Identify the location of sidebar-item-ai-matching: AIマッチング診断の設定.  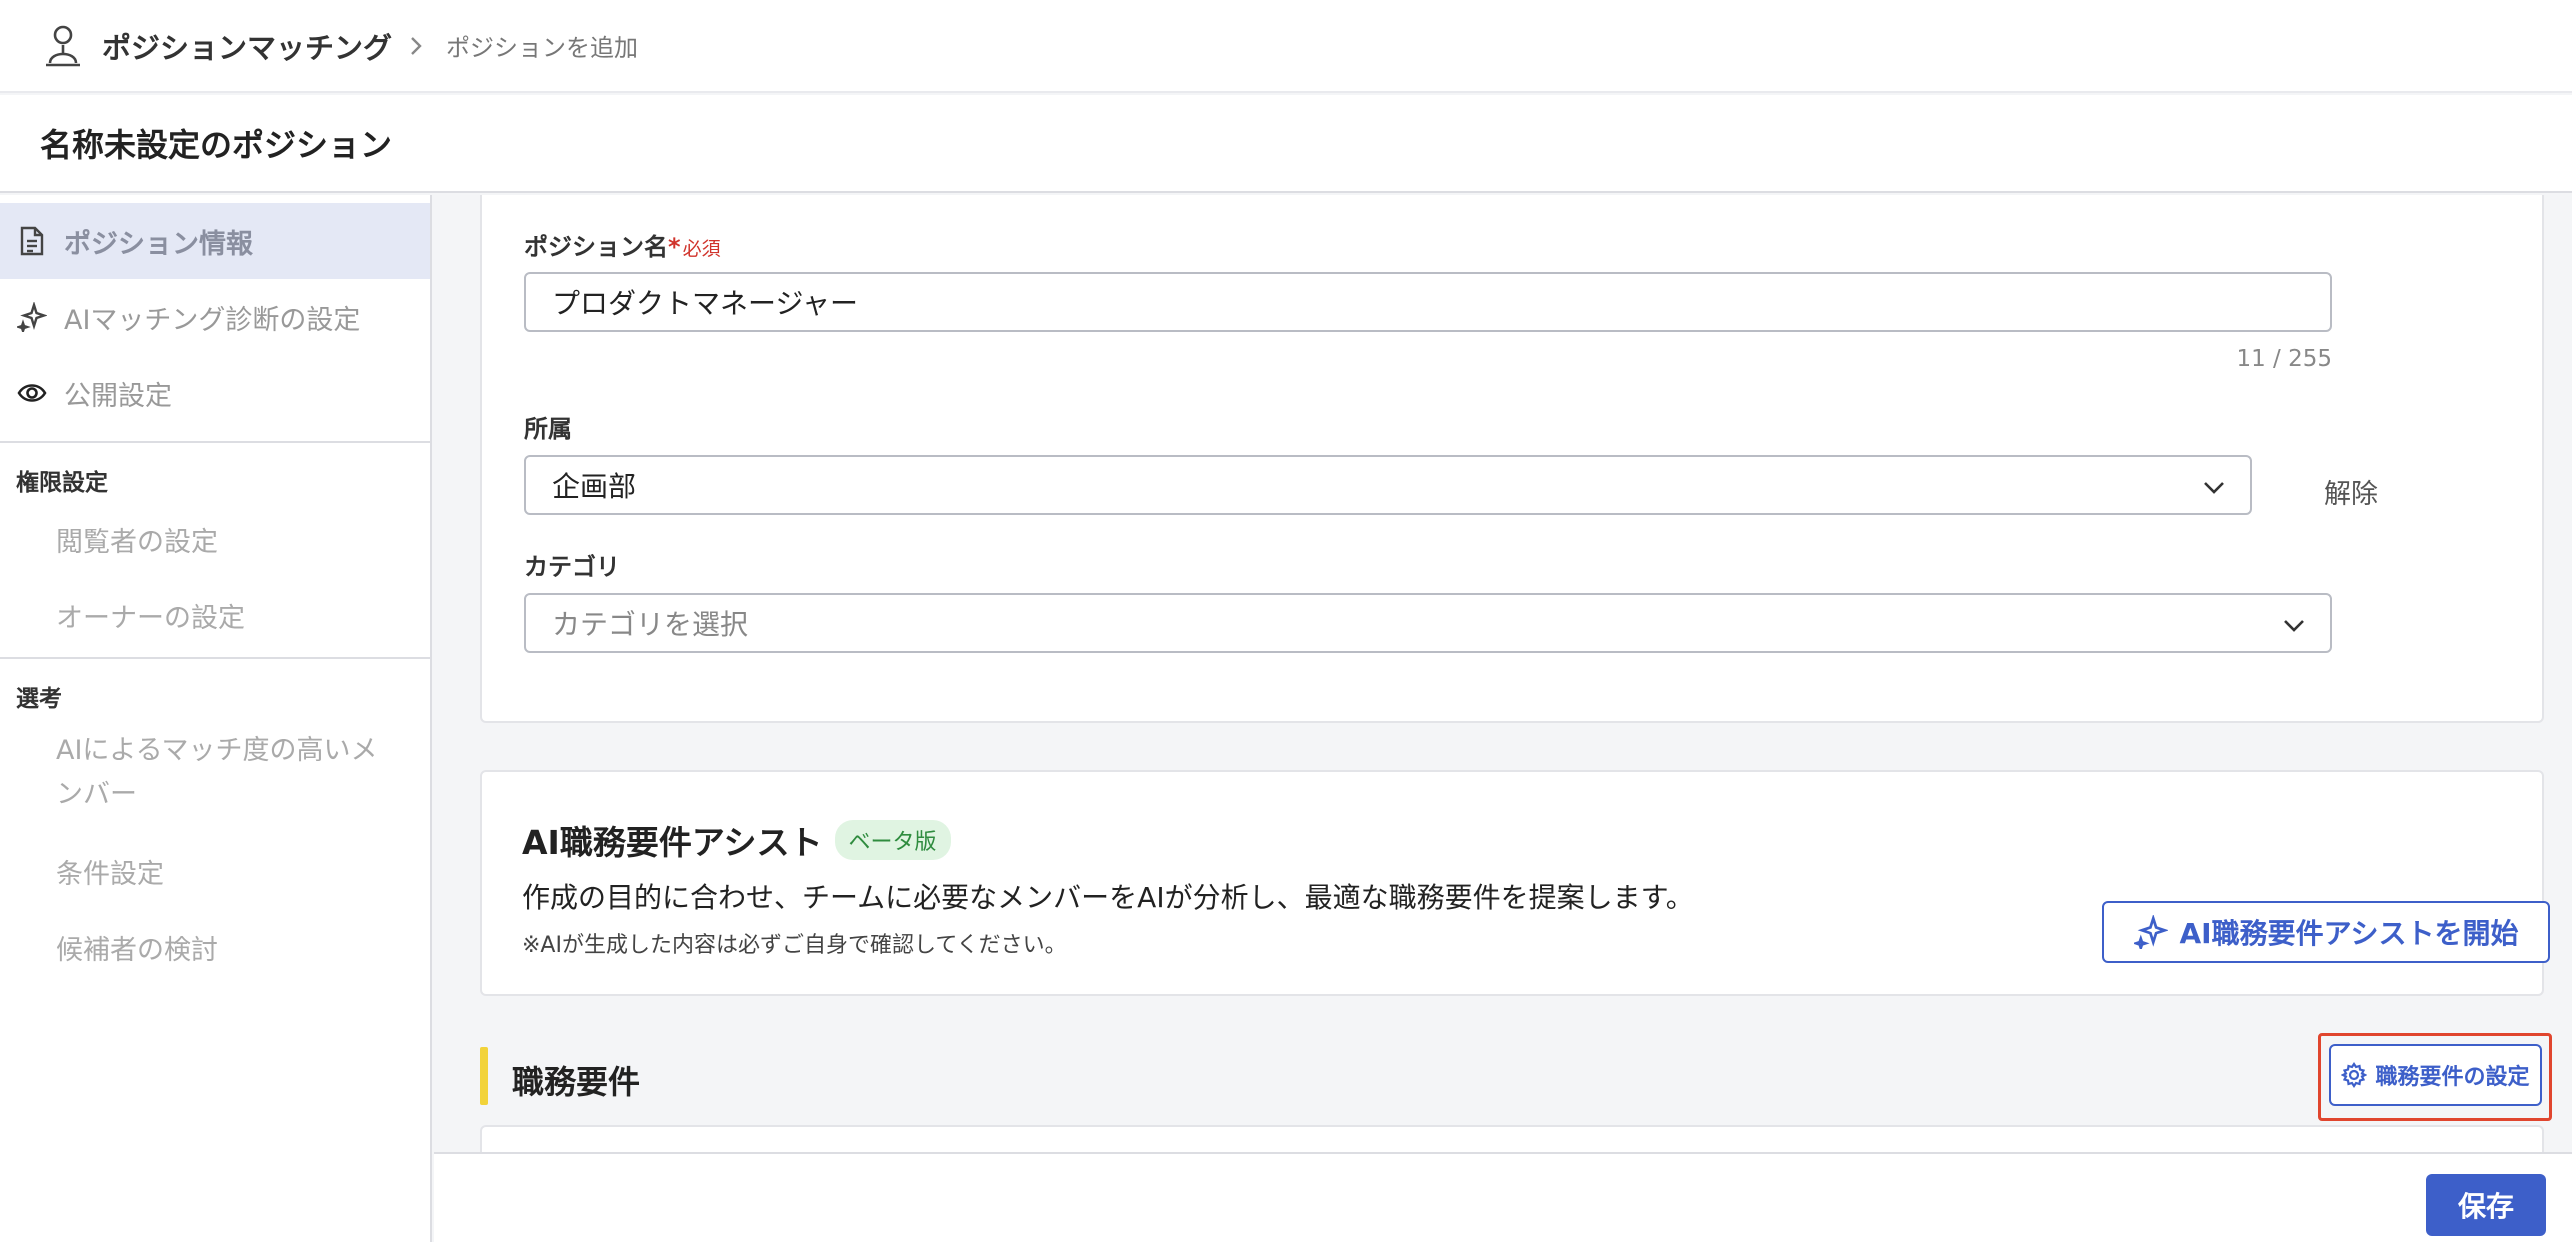
(215, 317).